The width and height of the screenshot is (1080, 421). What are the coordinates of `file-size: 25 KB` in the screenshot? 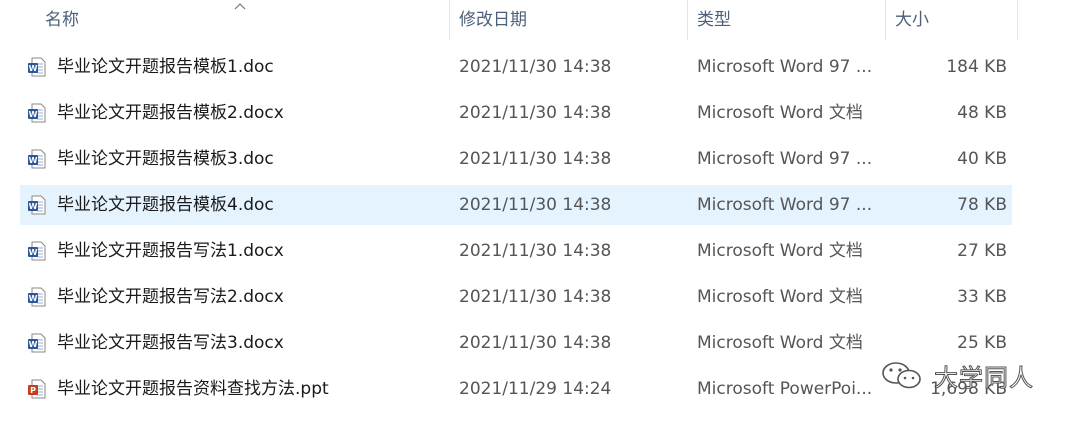 It's located at (982, 343).